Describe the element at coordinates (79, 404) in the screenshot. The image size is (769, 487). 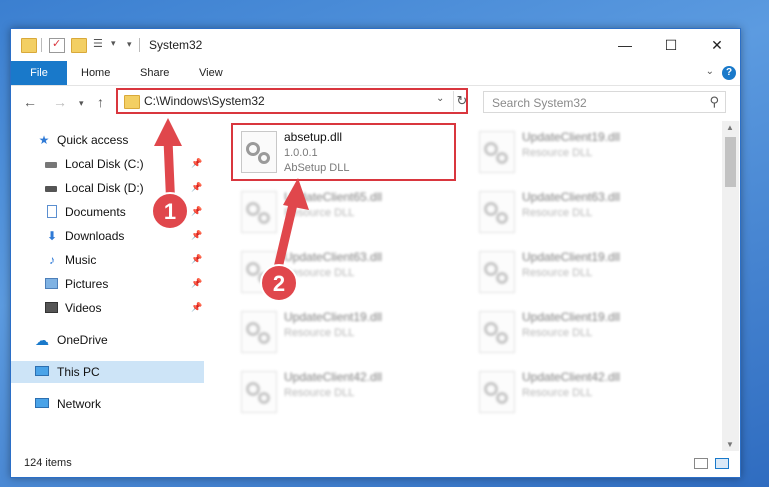
I see `sidebar-item-label: Network` at that location.